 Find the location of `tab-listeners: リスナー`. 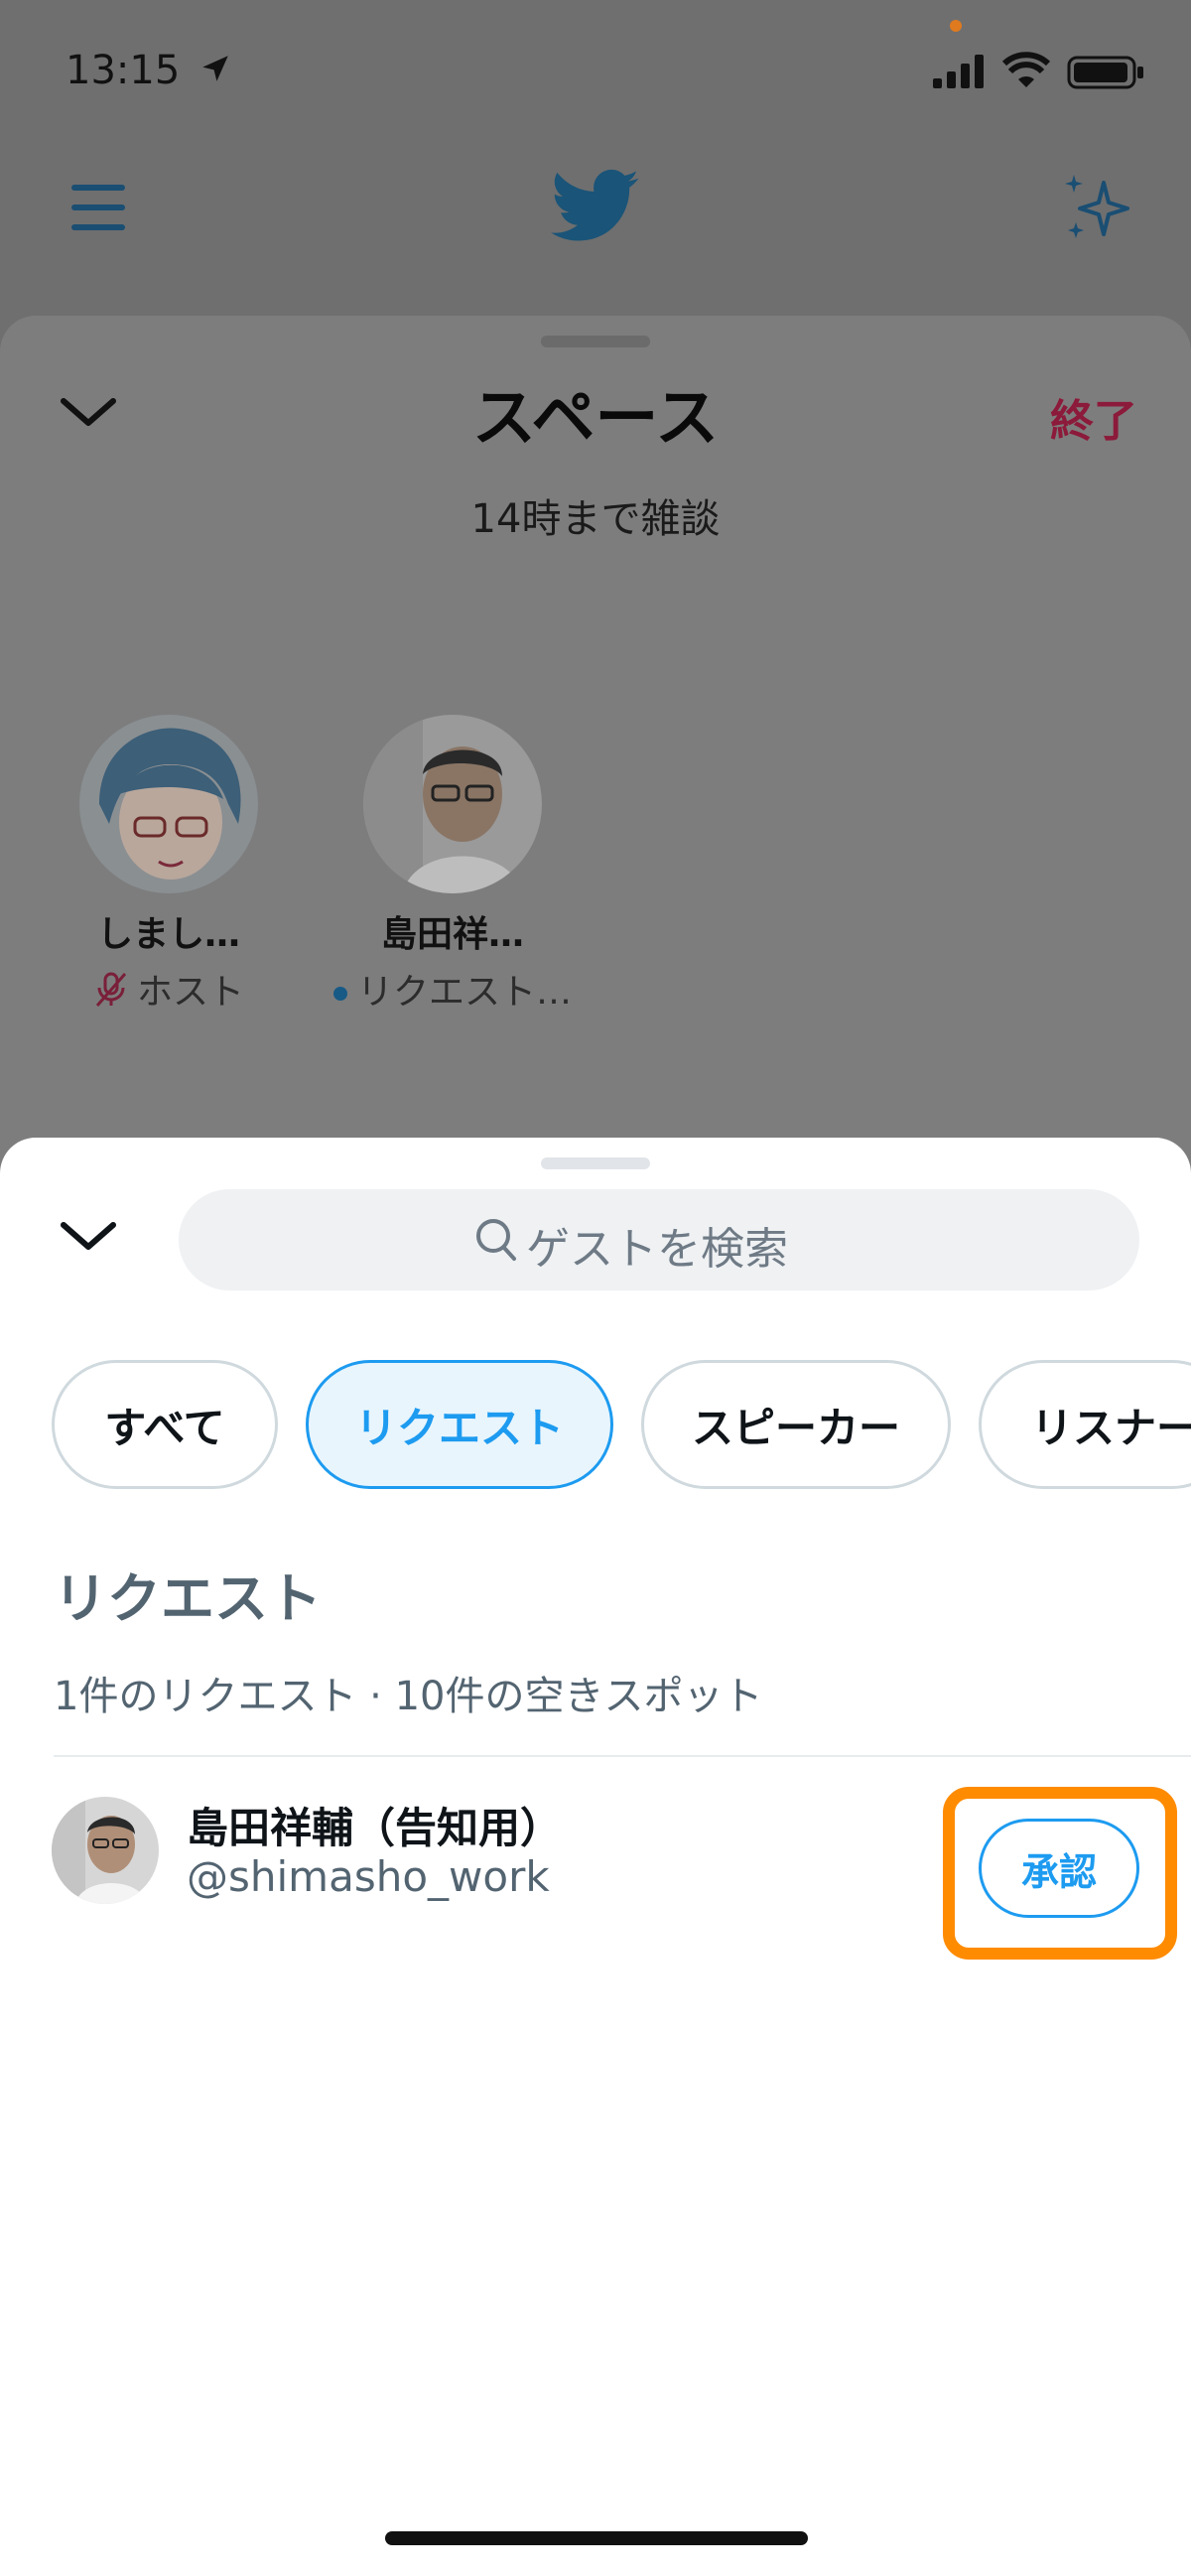

tab-listeners: リスナー is located at coordinates (1085, 1424).